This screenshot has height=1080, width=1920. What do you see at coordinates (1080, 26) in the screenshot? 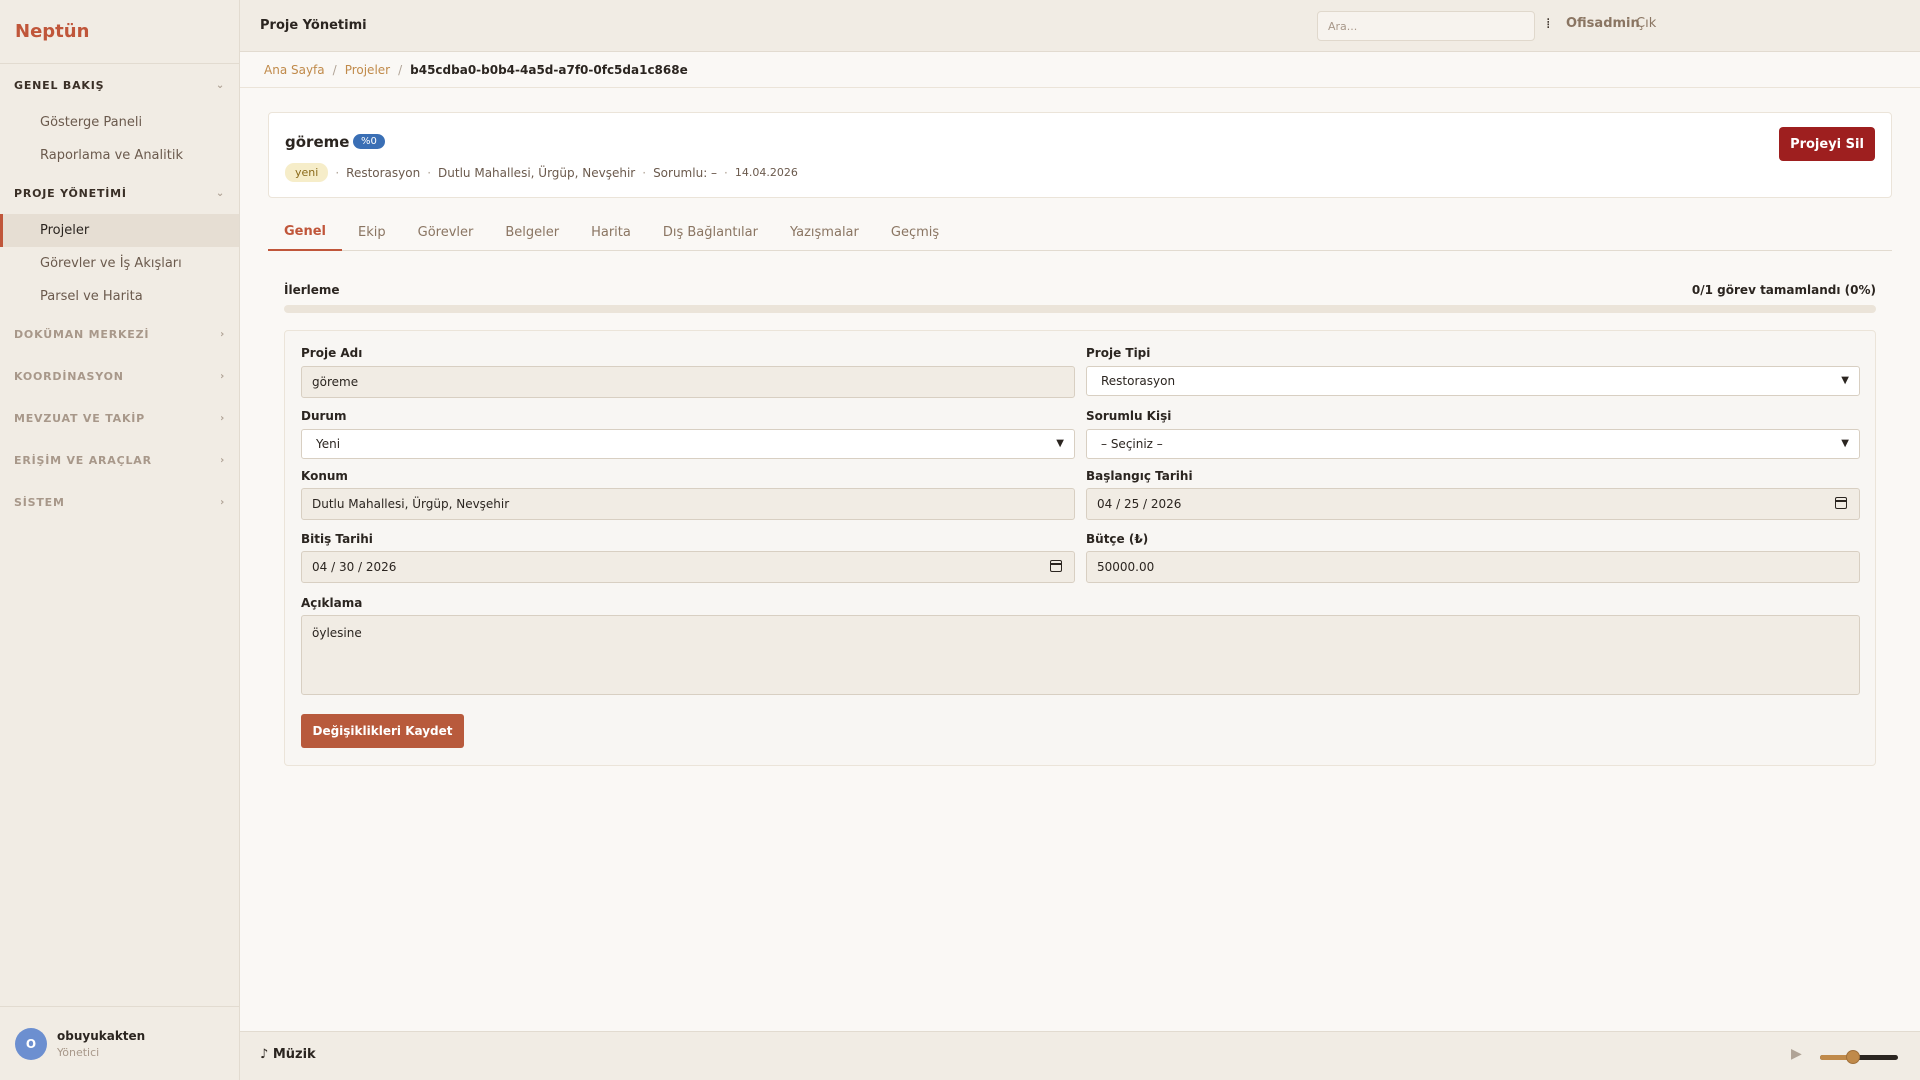
I see `topbar: Proje Yönetimi` at bounding box center [1080, 26].